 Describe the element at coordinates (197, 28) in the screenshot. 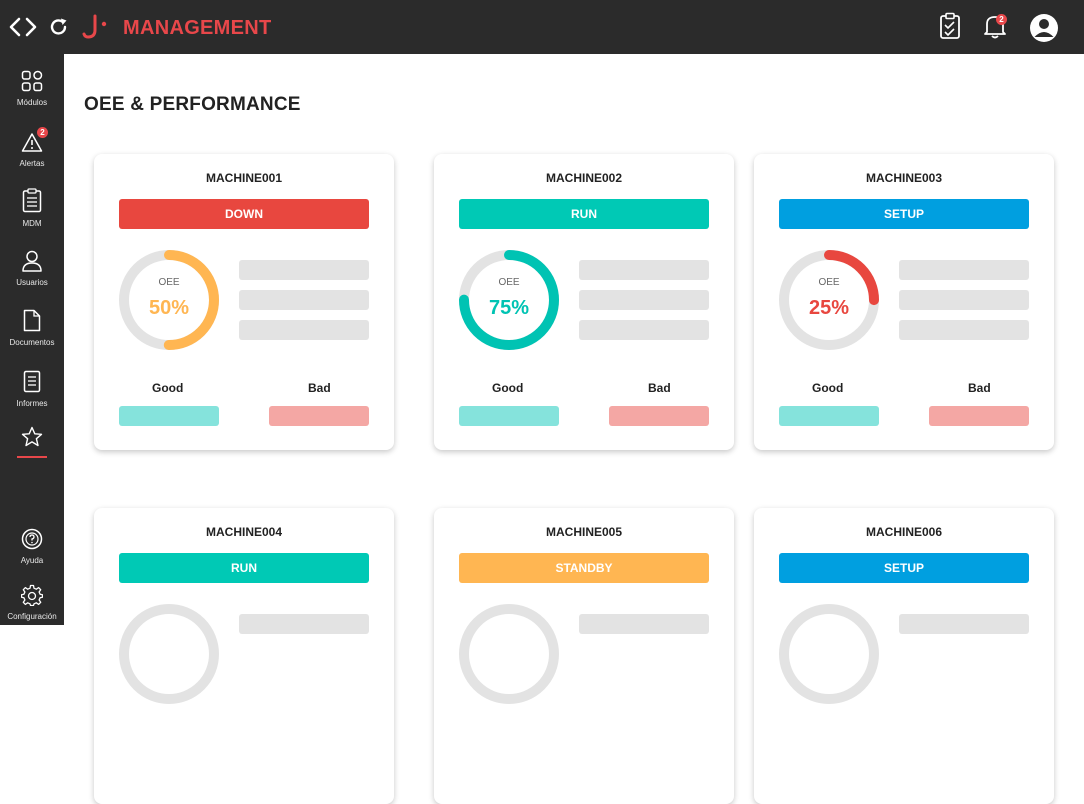

I see `app-title: MANAGEMENT` at that location.